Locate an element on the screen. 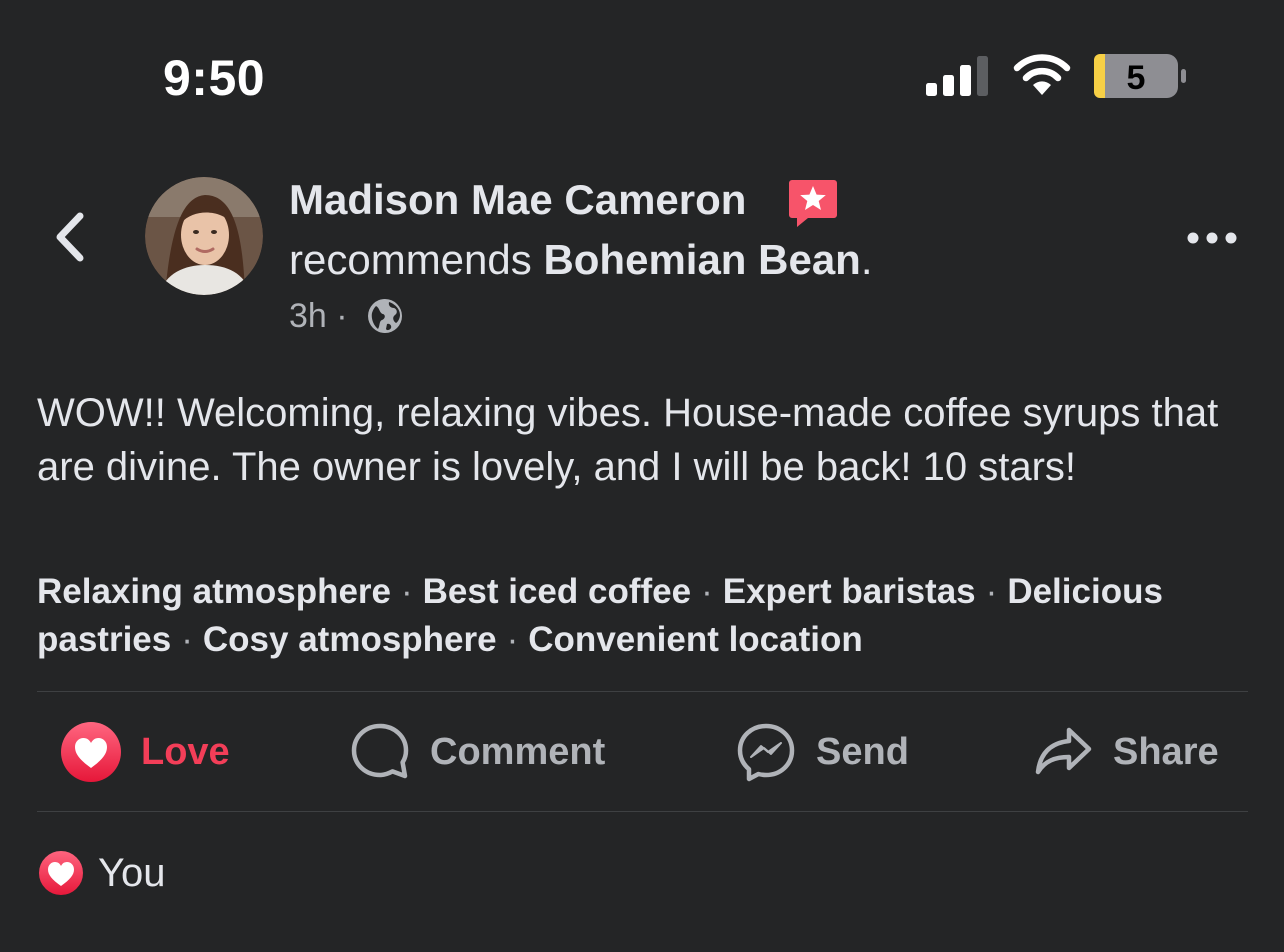 Image resolution: width=1284 pixels, height=952 pixels. recommendation-star-icon is located at coordinates (813, 203).